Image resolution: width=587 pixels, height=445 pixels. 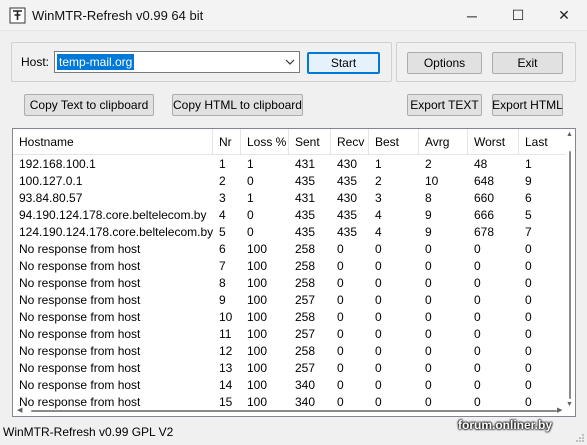 What do you see at coordinates (444, 105) in the screenshot?
I see `export-text-button: Export TEXT` at bounding box center [444, 105].